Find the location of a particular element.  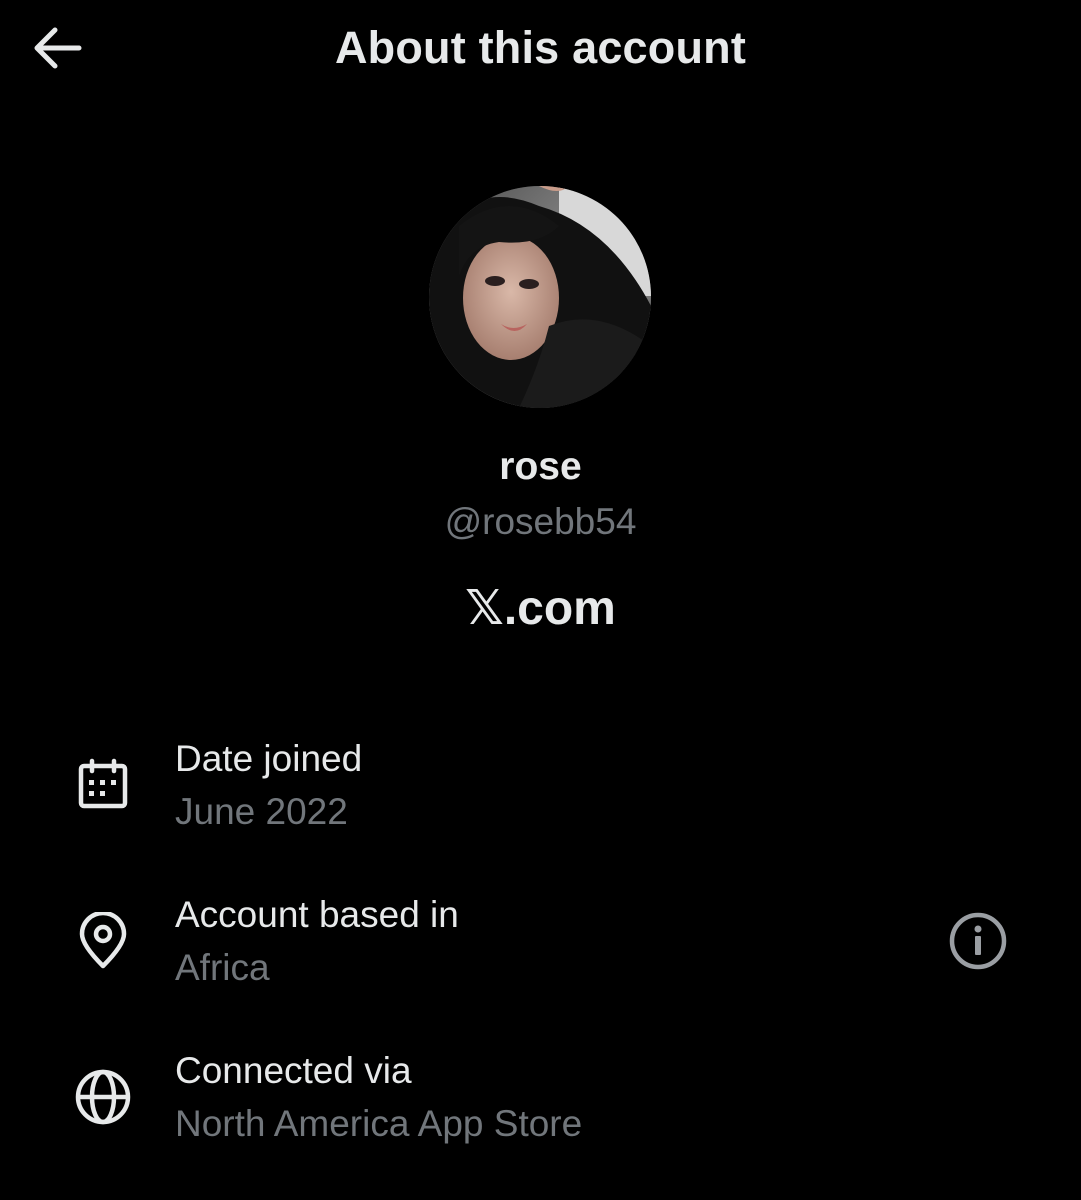

row-value: June 2022 is located at coordinates (261, 811).